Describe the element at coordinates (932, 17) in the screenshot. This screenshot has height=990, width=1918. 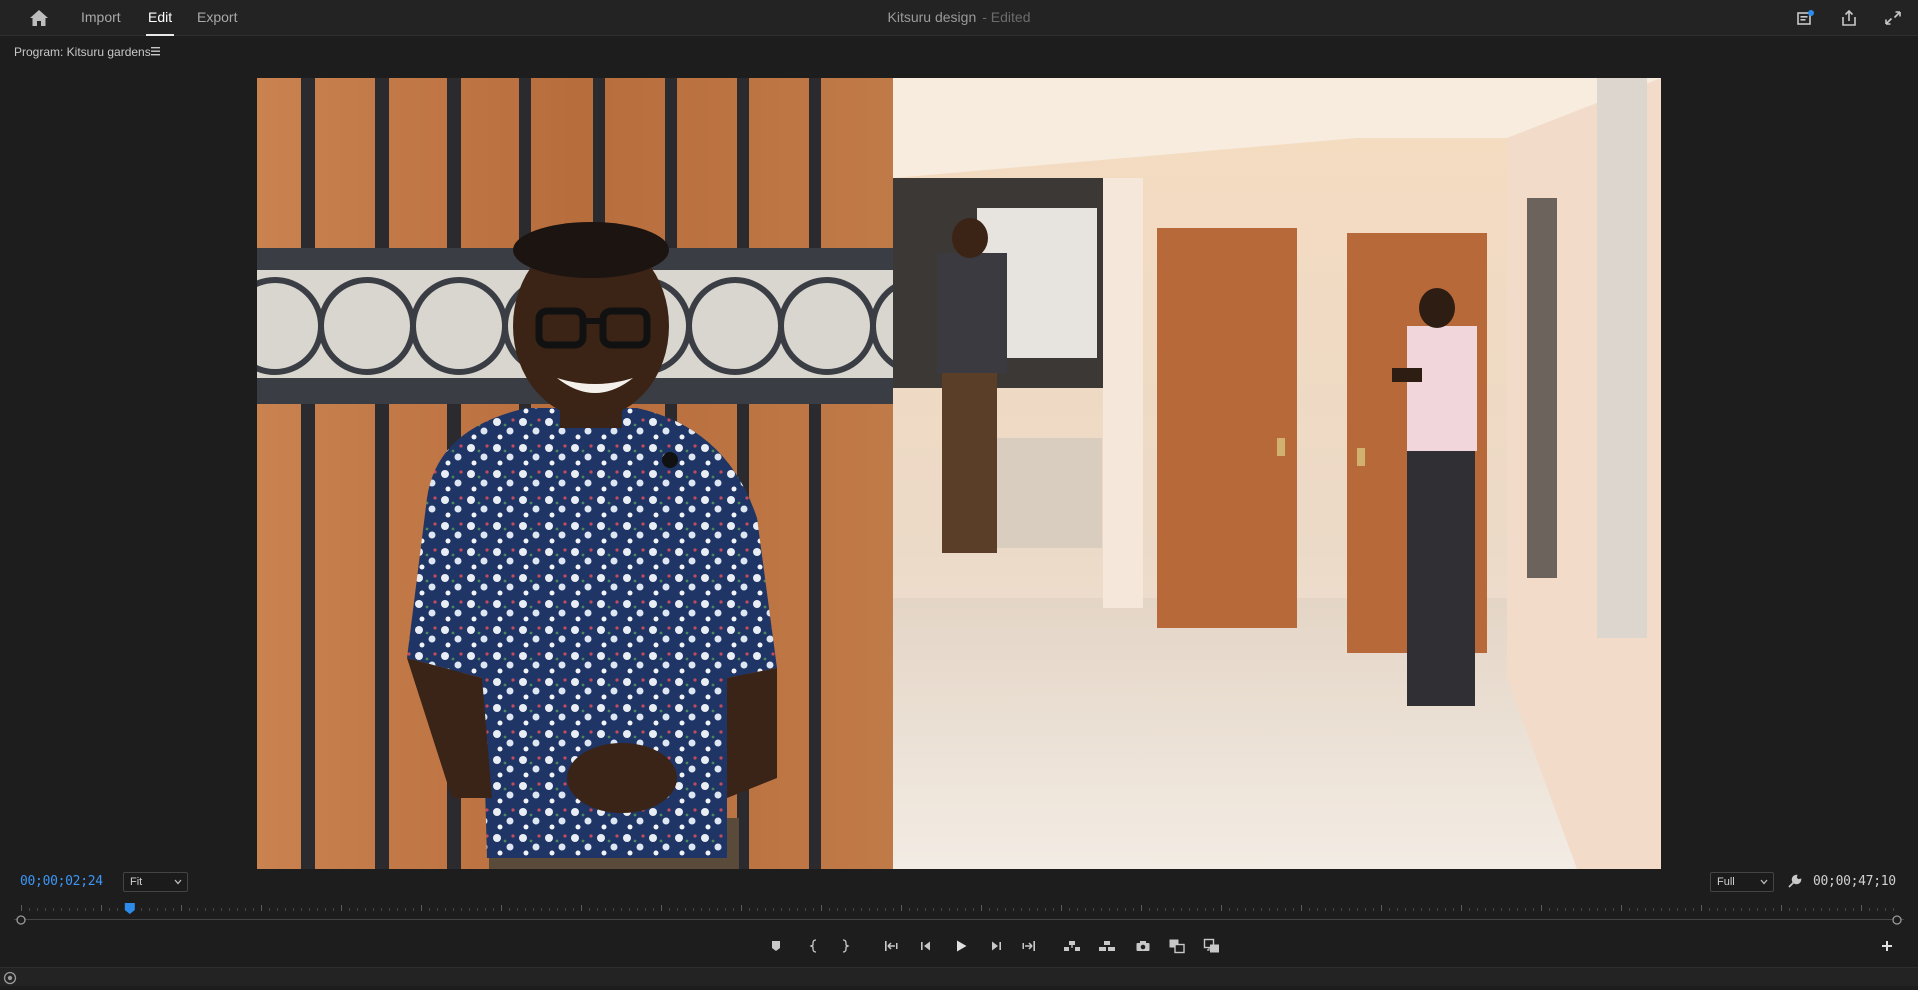
I see `project-name: Kitsuru design` at that location.